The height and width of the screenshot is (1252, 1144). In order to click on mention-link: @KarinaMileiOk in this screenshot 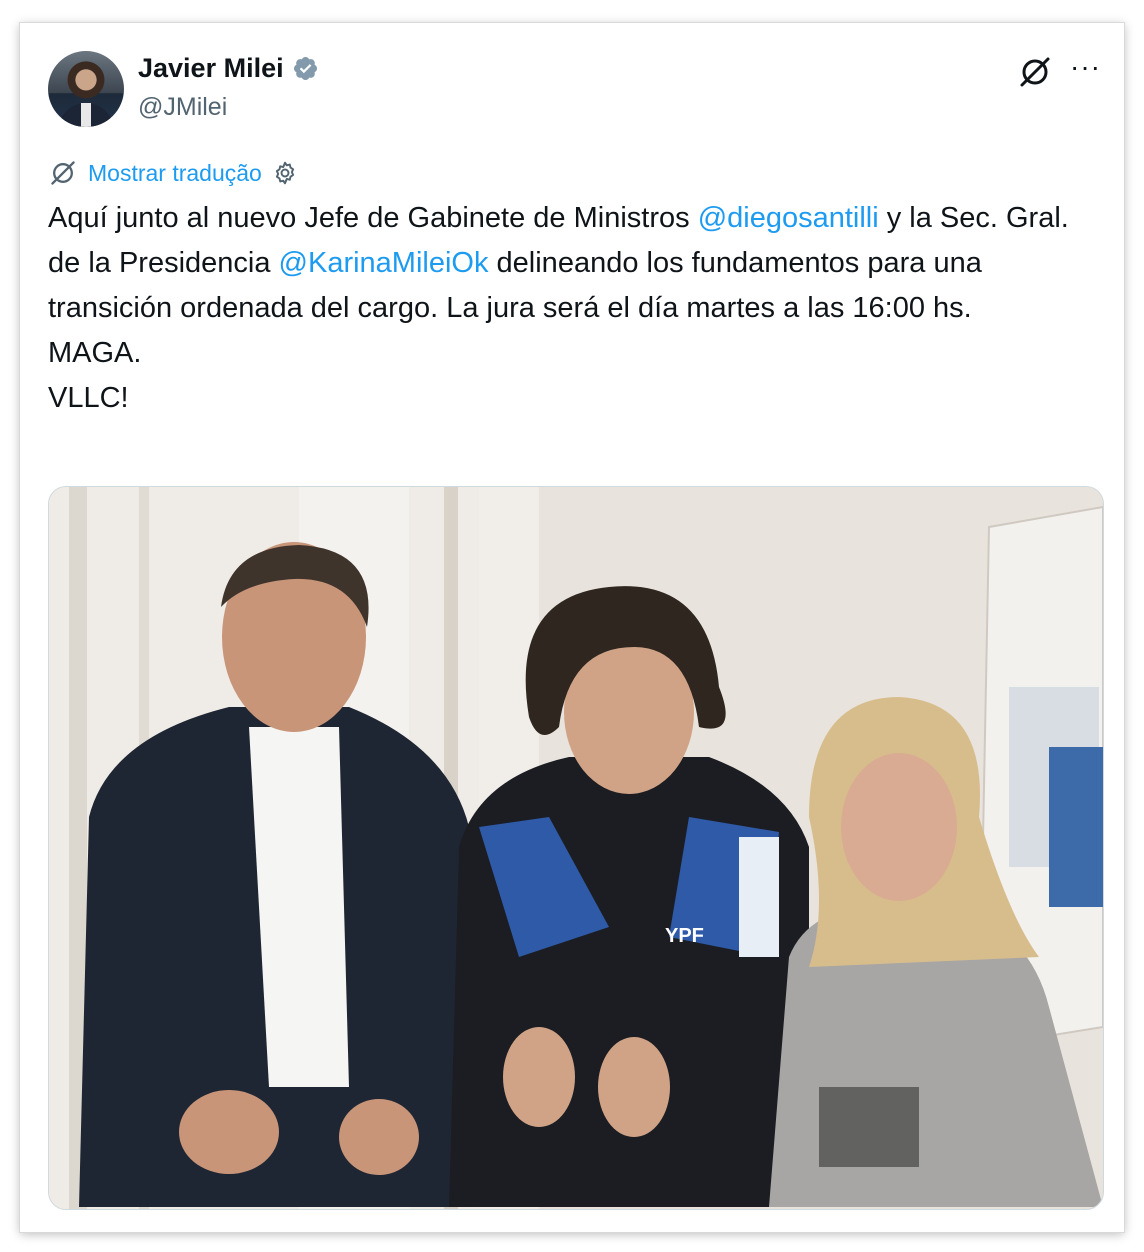, I will do `click(384, 263)`.